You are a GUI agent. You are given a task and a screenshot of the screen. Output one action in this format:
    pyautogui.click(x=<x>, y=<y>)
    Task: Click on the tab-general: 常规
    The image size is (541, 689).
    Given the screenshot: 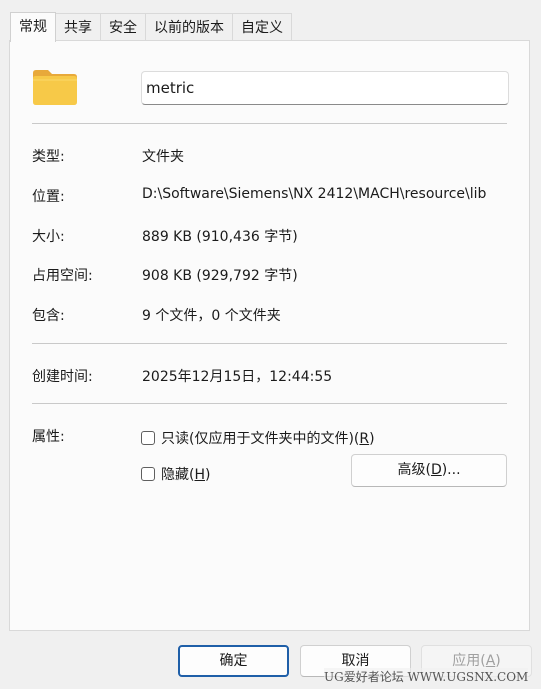 What is the action you would take?
    pyautogui.click(x=33, y=27)
    